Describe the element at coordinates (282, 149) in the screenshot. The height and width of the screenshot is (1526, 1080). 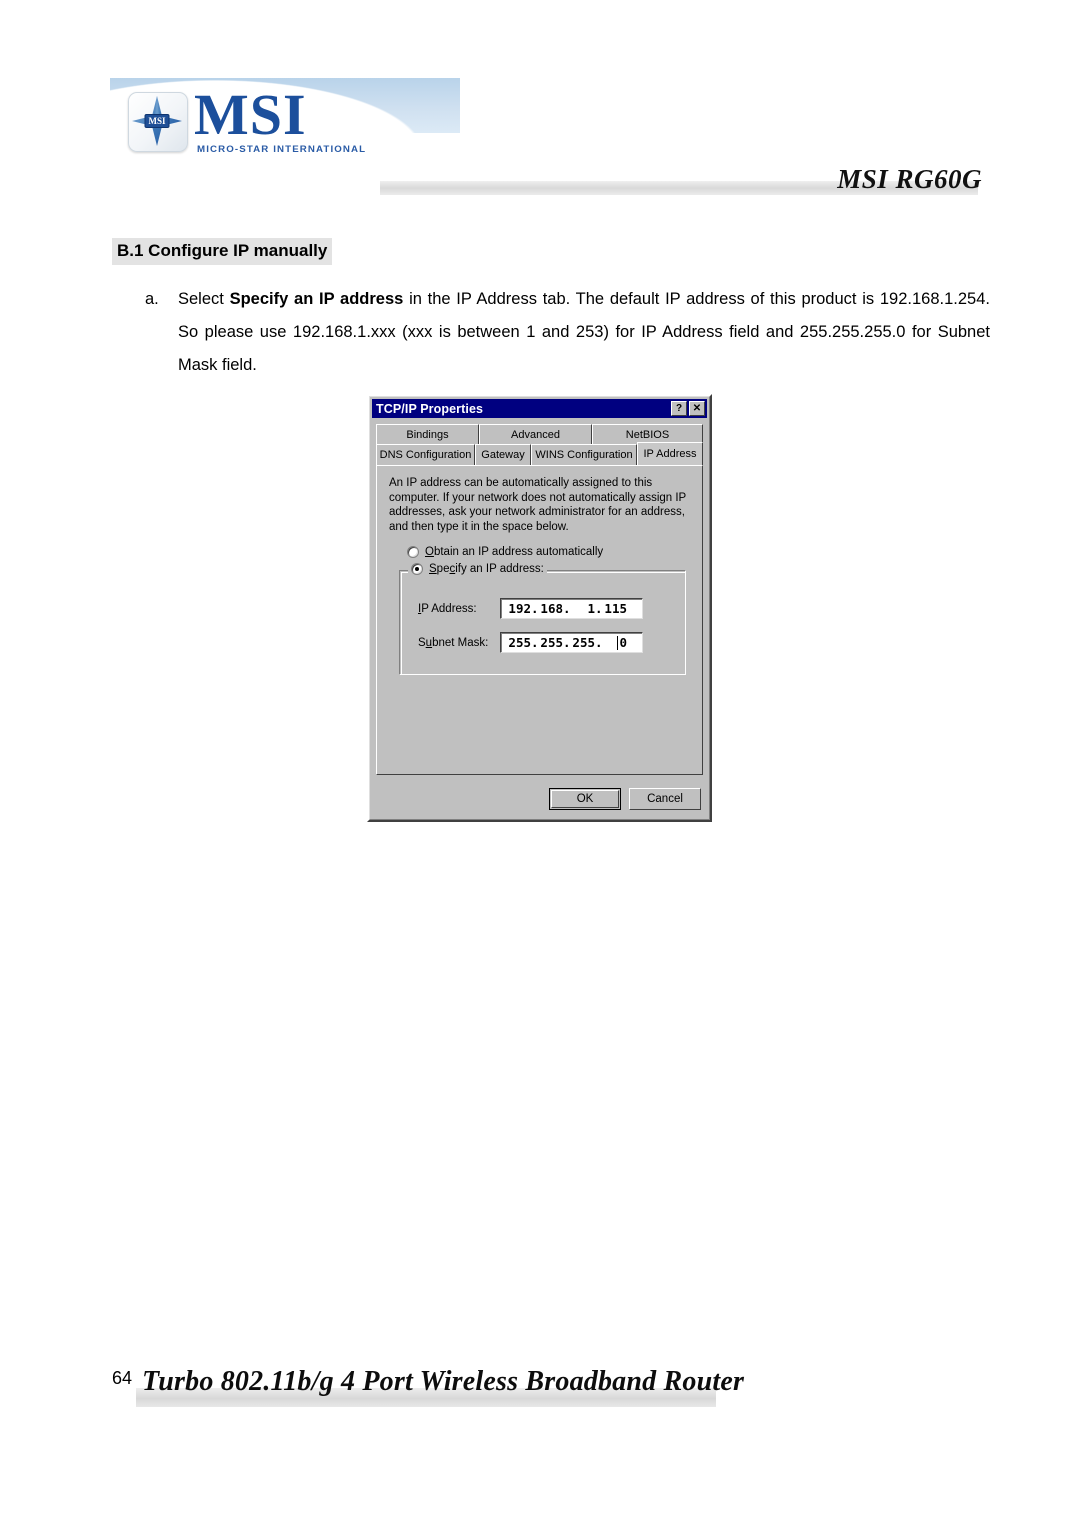
I see `msi-tagline: MICRO-STAR INTERNATIONAL` at that location.